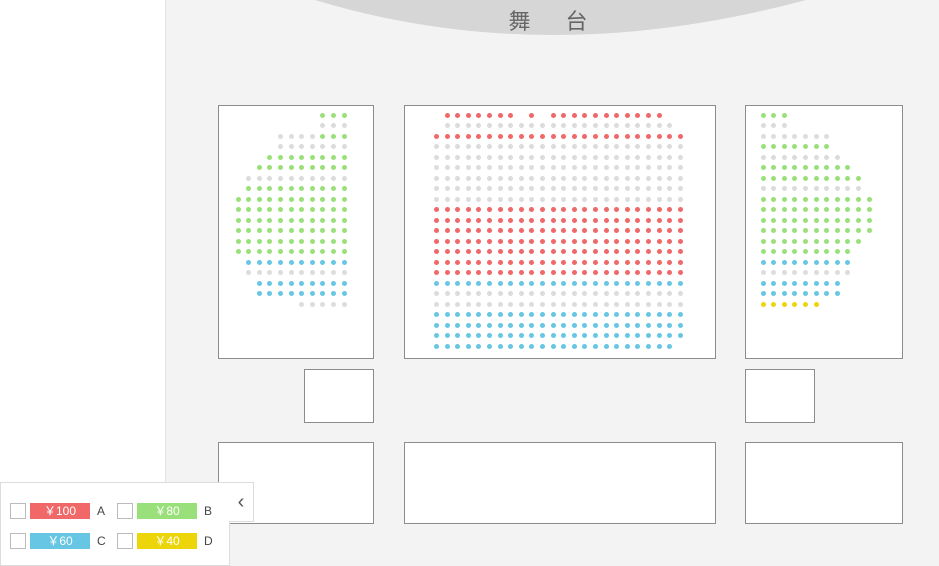 This screenshot has width=939, height=566. Describe the element at coordinates (18, 541) in the screenshot. I see `checkbox-c` at that location.